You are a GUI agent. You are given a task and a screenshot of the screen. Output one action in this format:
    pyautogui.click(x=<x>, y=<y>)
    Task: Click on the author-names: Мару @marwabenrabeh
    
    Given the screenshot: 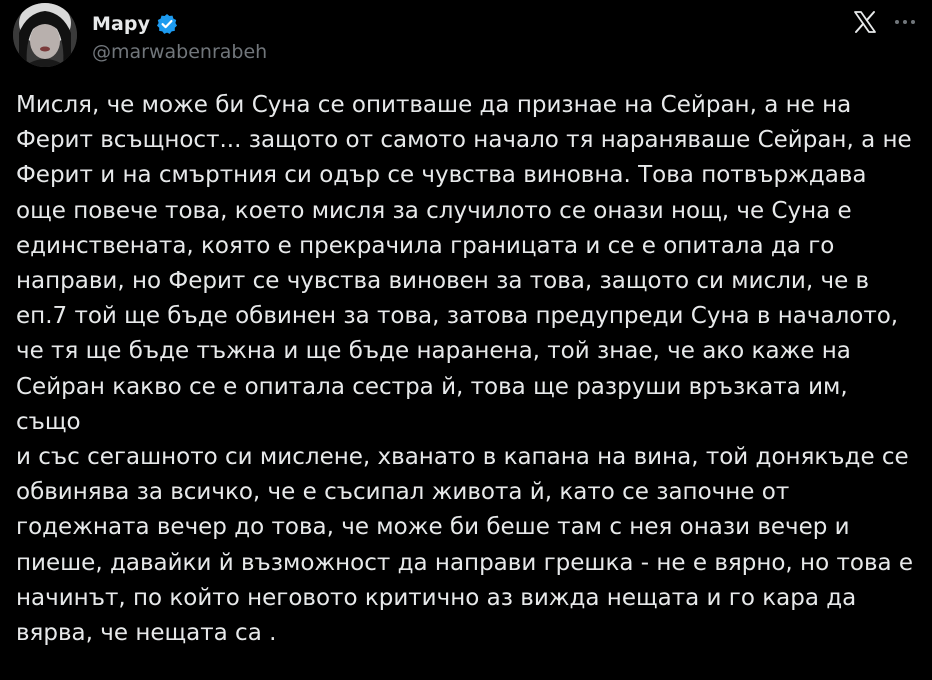 What is the action you would take?
    pyautogui.click(x=179, y=37)
    